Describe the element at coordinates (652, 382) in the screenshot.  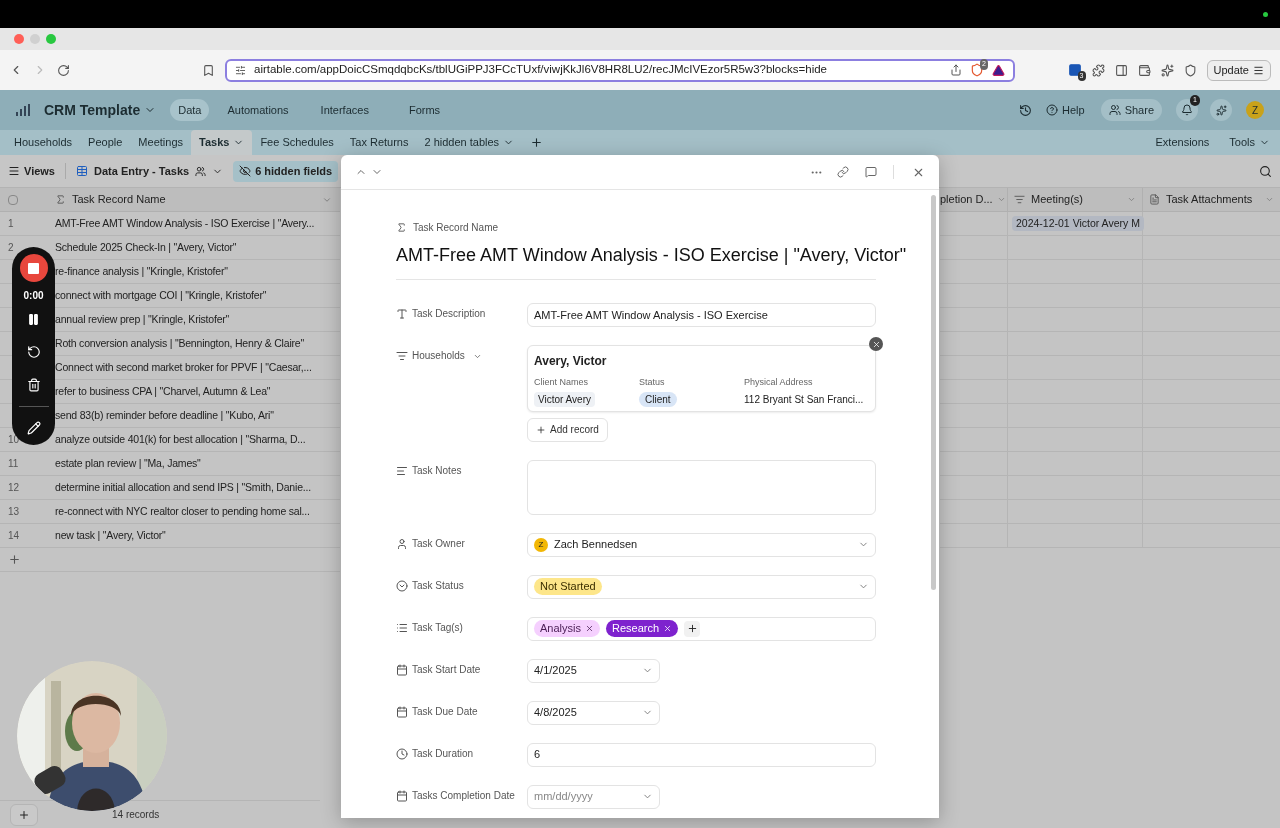
I see `card-column-label: Status` at that location.